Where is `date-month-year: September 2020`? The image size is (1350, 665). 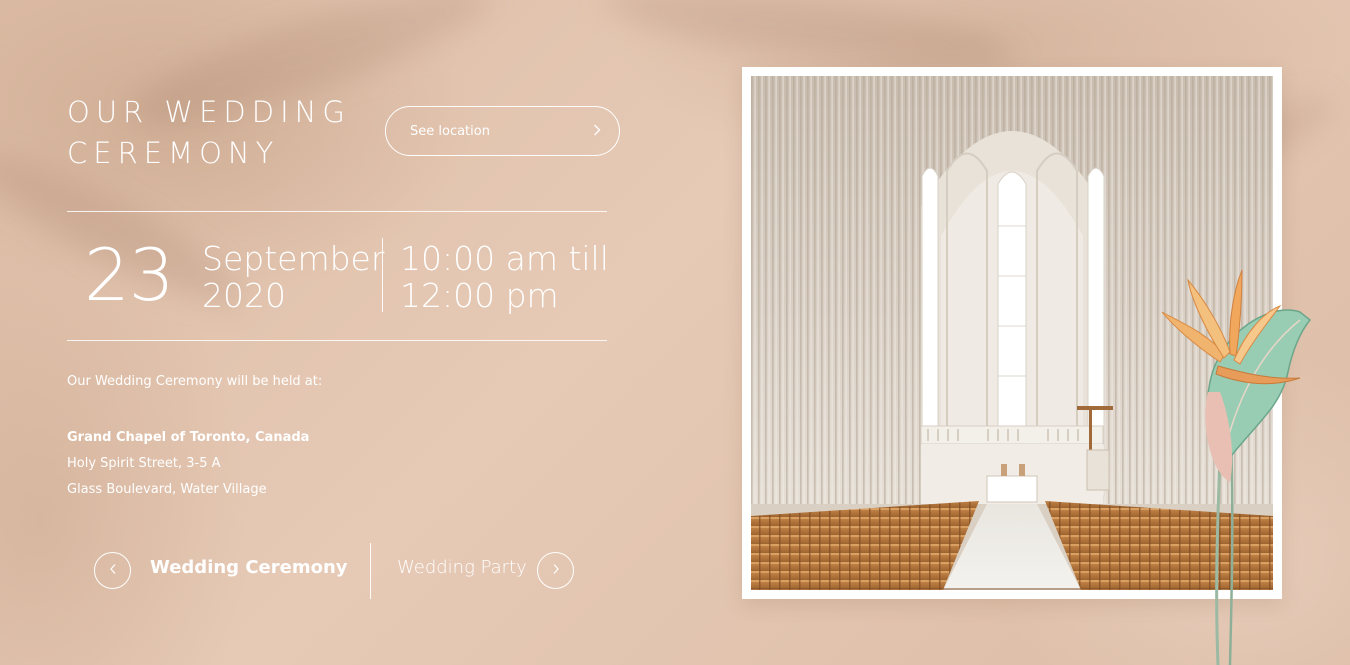 date-month-year: September 2020 is located at coordinates (293, 277).